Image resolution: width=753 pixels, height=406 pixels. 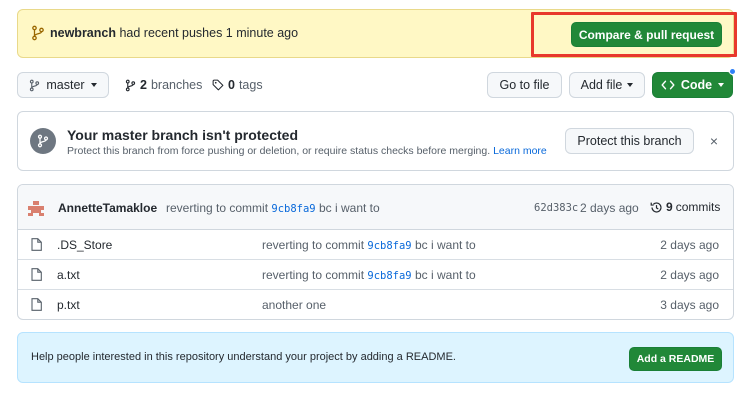 What do you see at coordinates (520, 151) in the screenshot?
I see `learn-more-link: Learn more` at bounding box center [520, 151].